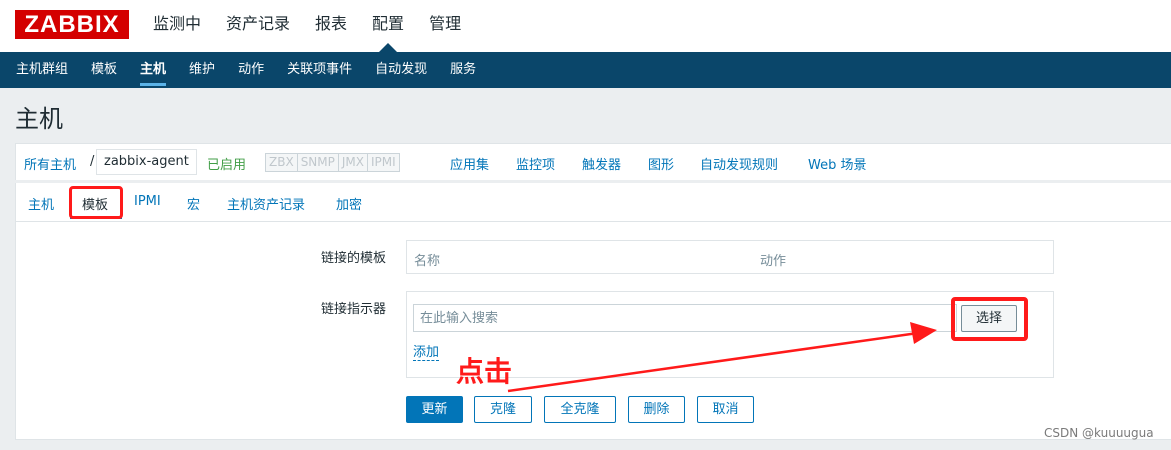 Image resolution: width=1171 pixels, height=450 pixels. What do you see at coordinates (266, 203) in the screenshot?
I see `tab-host-inventory: 主机资产记录` at bounding box center [266, 203].